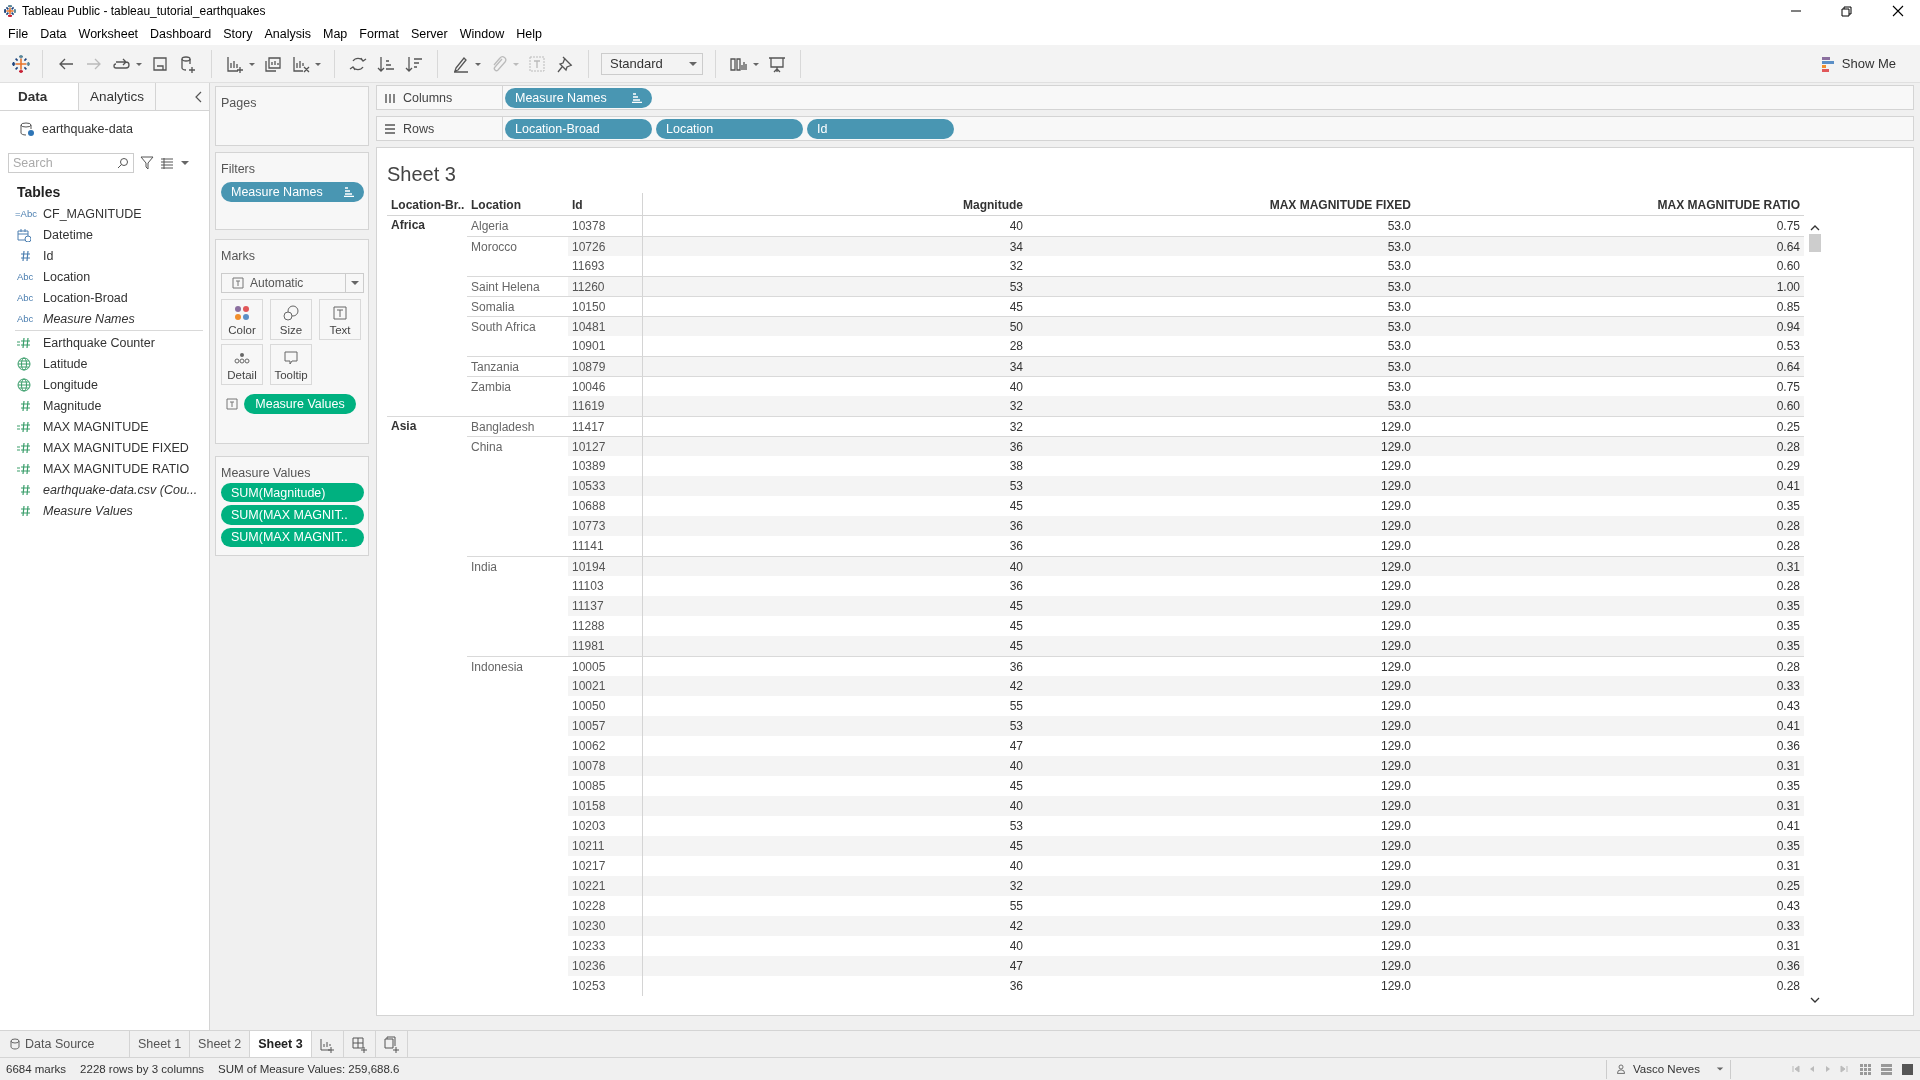 The height and width of the screenshot is (1080, 1920). What do you see at coordinates (494, 247) in the screenshot?
I see `row-header: Morocco` at bounding box center [494, 247].